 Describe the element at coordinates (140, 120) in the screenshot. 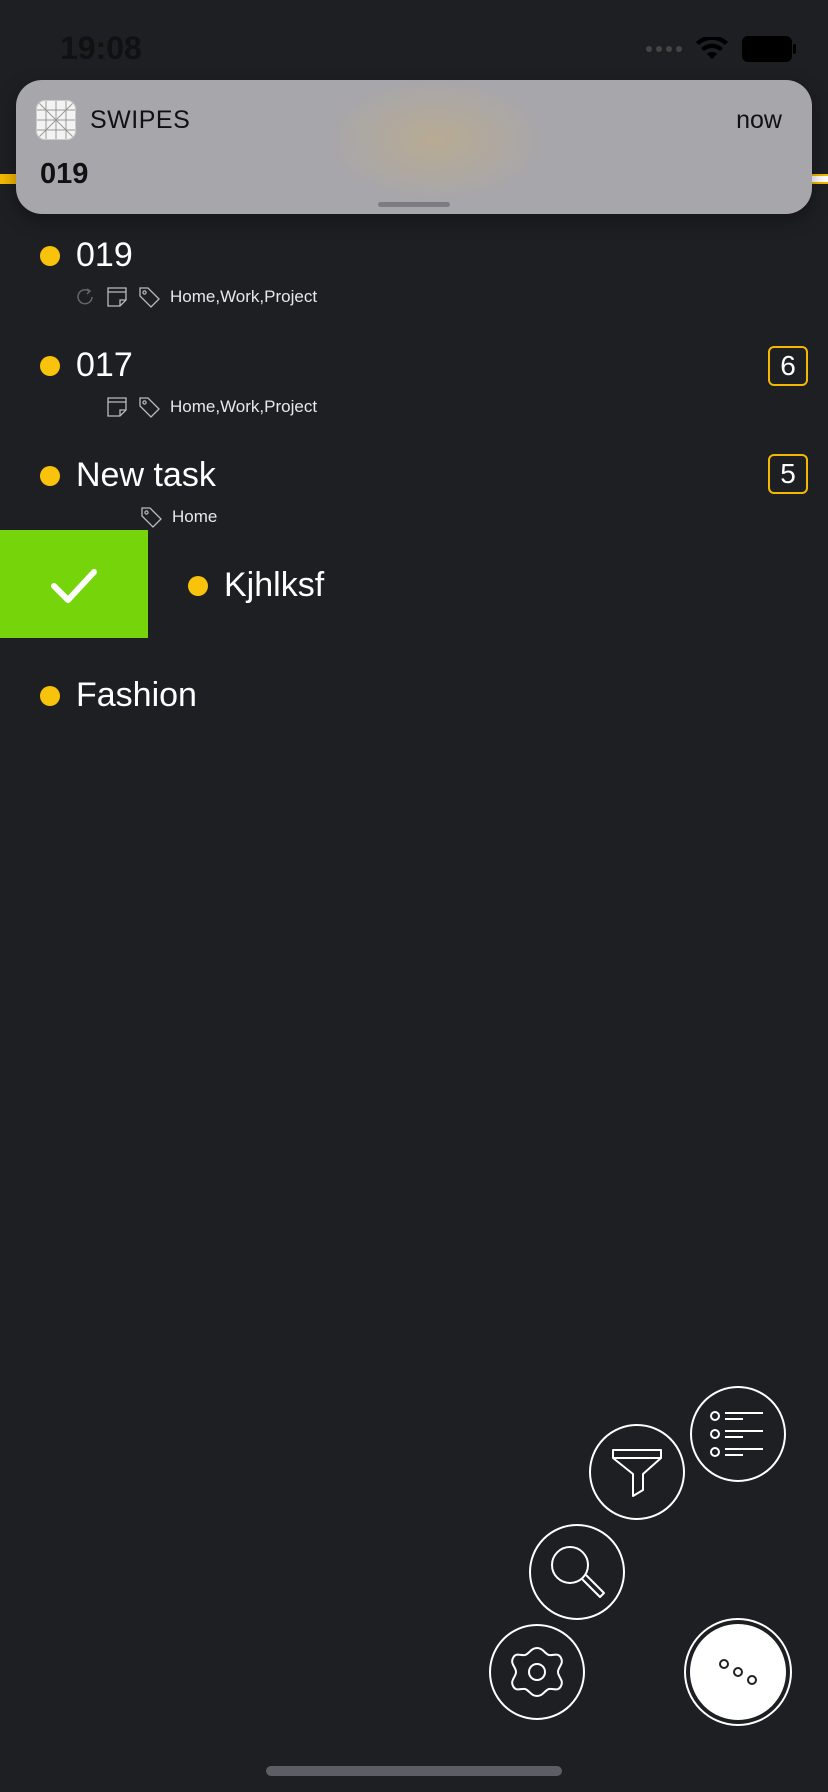

I see `notification-app-name: SWIPES` at that location.